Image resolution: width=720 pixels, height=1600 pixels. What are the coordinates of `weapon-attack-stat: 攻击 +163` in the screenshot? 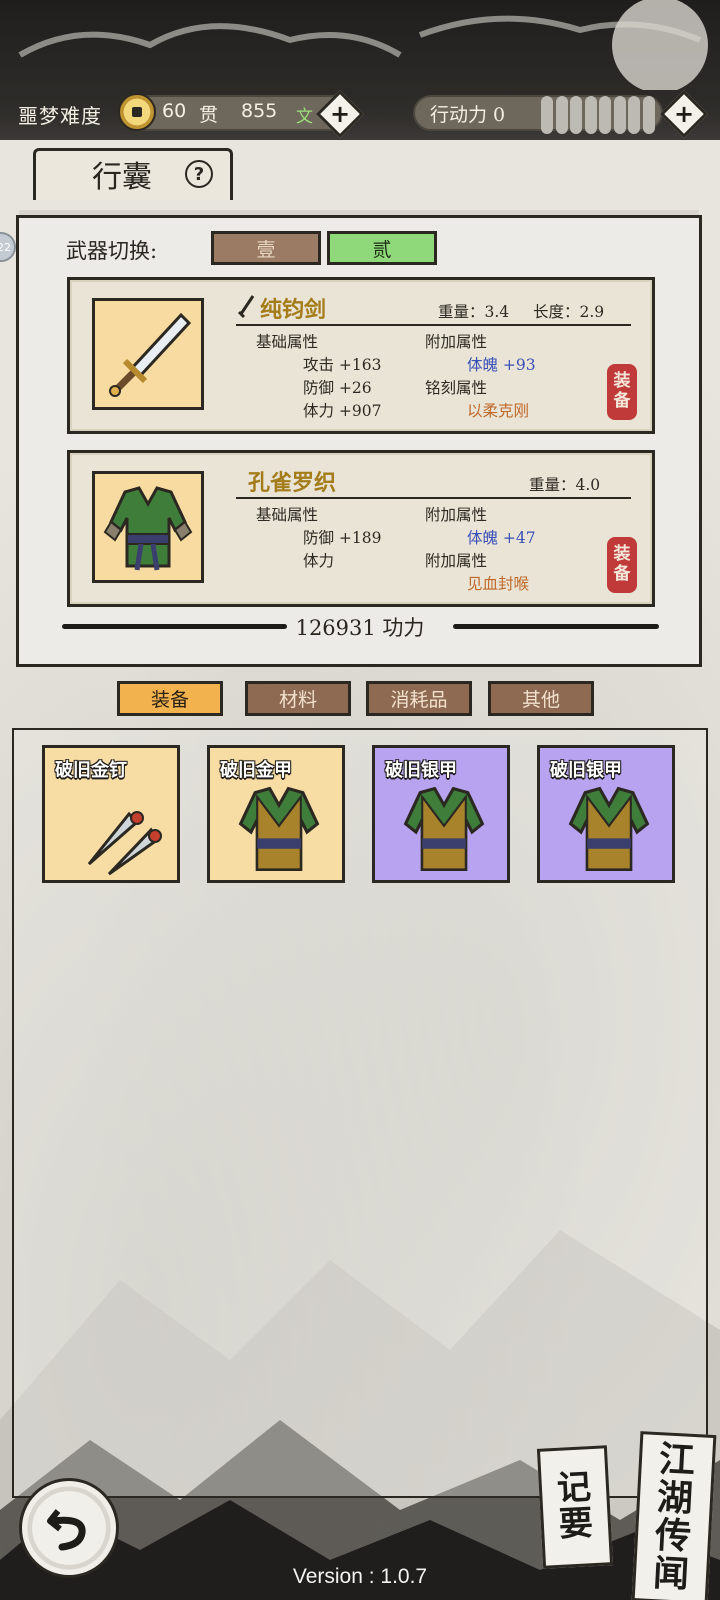 It's located at (342, 365).